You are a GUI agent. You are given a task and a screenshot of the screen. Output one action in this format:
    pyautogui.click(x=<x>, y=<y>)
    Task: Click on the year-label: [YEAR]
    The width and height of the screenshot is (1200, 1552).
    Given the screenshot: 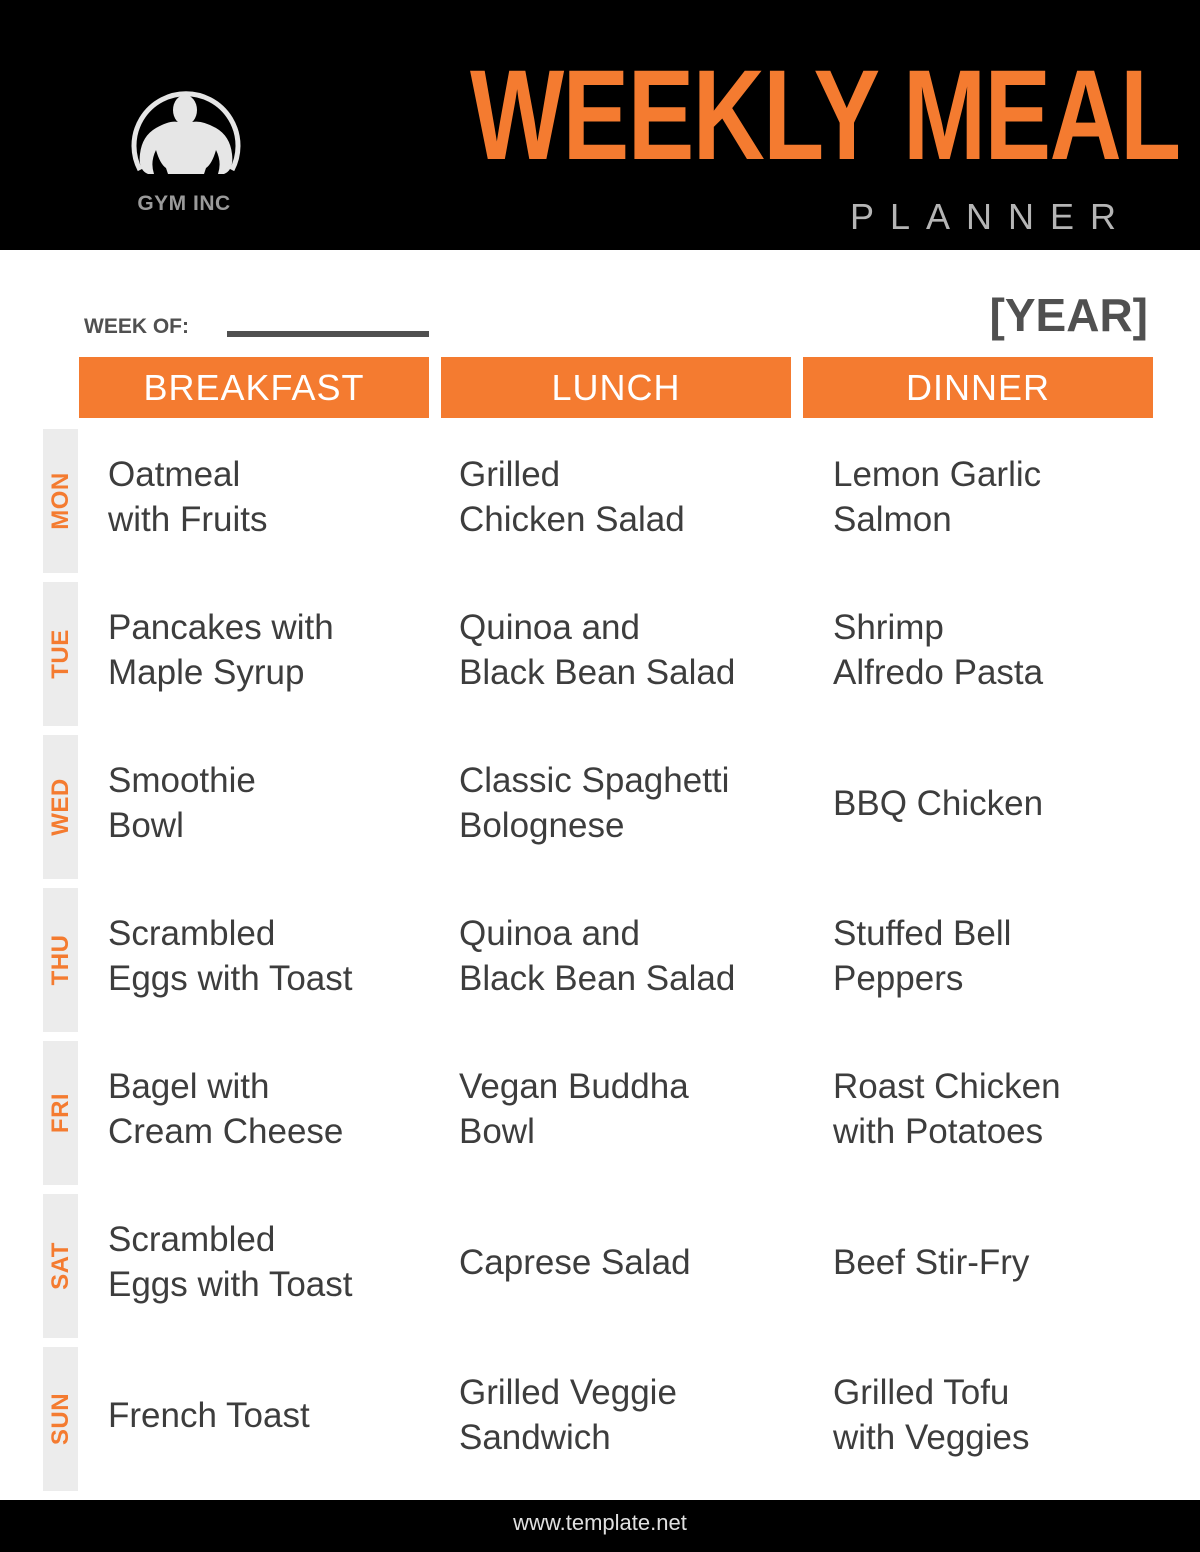 What is the action you would take?
    pyautogui.click(x=1068, y=315)
    